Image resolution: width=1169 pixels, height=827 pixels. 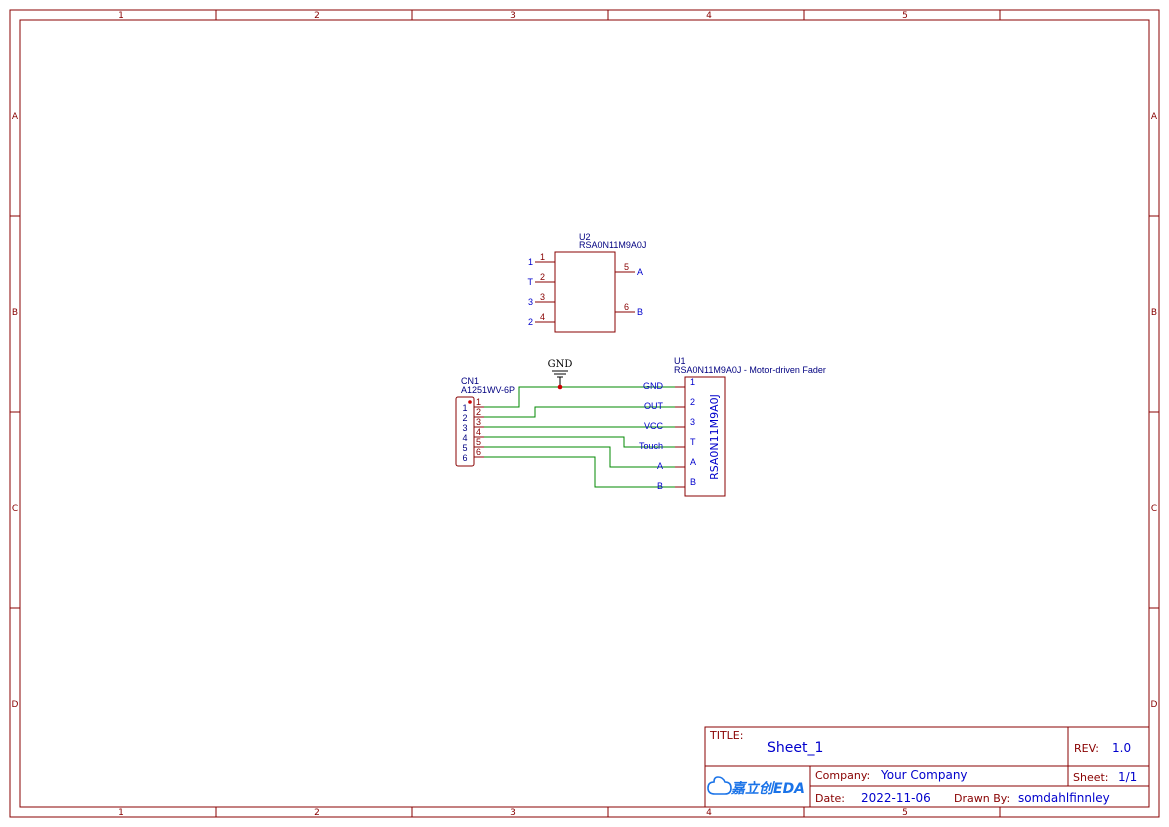 I want to click on u2-net-label: 2, so click(x=530, y=322).